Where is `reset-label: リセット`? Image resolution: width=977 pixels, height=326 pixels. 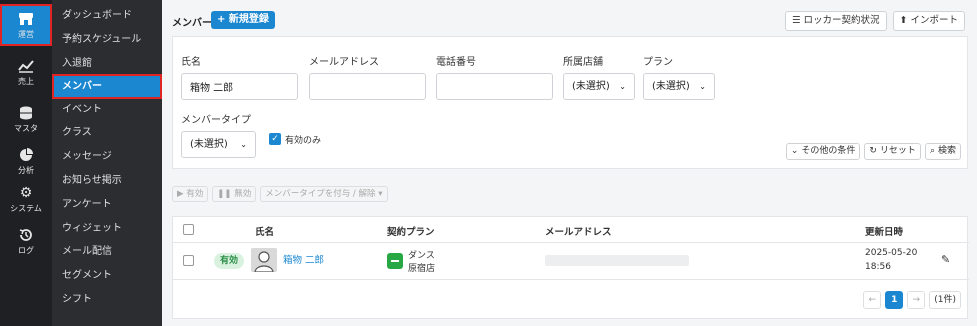 reset-label: リセット is located at coordinates (897, 151).